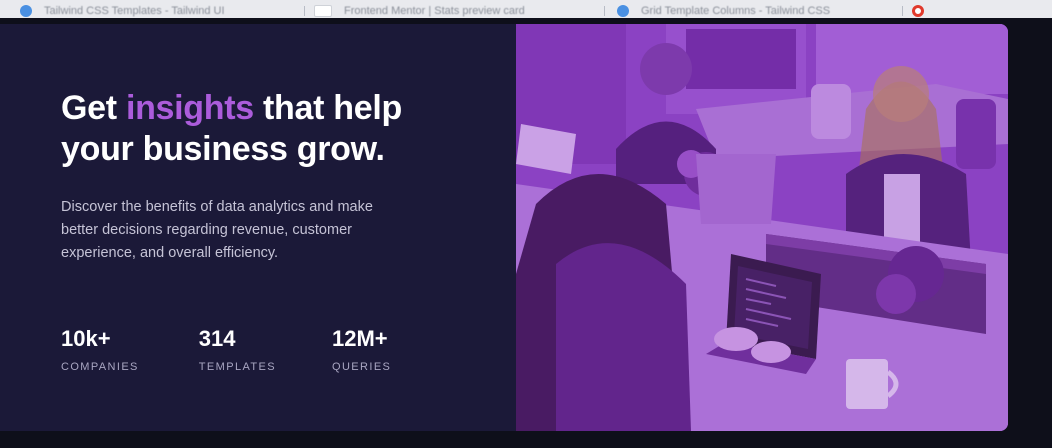  I want to click on browser-tab: Frontend Mentor | Stats preview card, so click(419, 11).